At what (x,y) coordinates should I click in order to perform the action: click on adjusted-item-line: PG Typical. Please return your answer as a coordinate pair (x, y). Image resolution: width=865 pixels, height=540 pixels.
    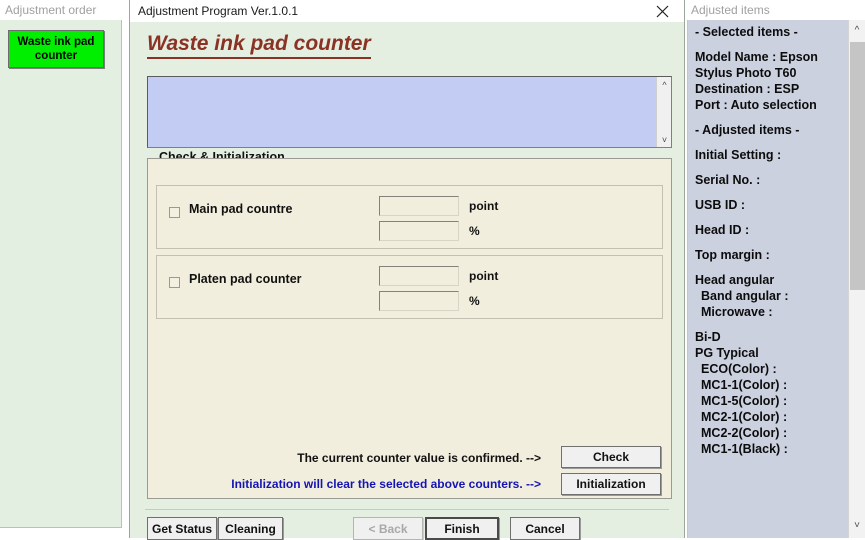
    Looking at the image, I should click on (727, 353).